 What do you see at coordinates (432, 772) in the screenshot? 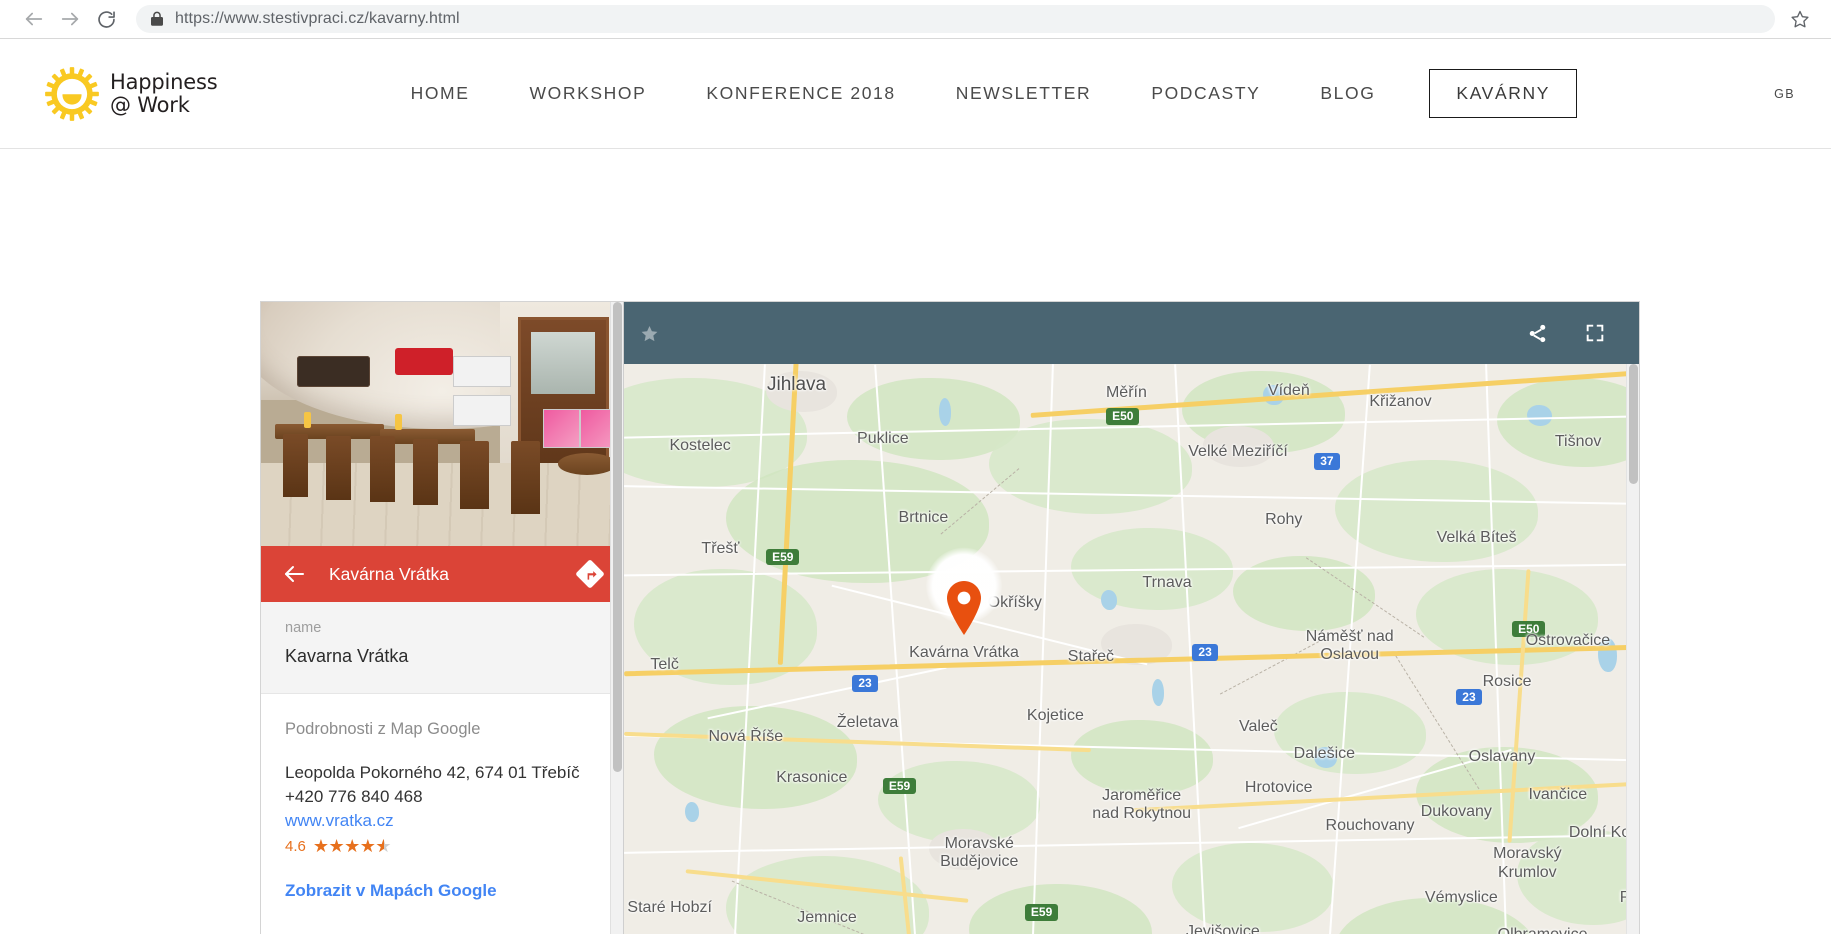
I see `place-address: Leopolda Pokorného 42, 674 01 Třebíč` at bounding box center [432, 772].